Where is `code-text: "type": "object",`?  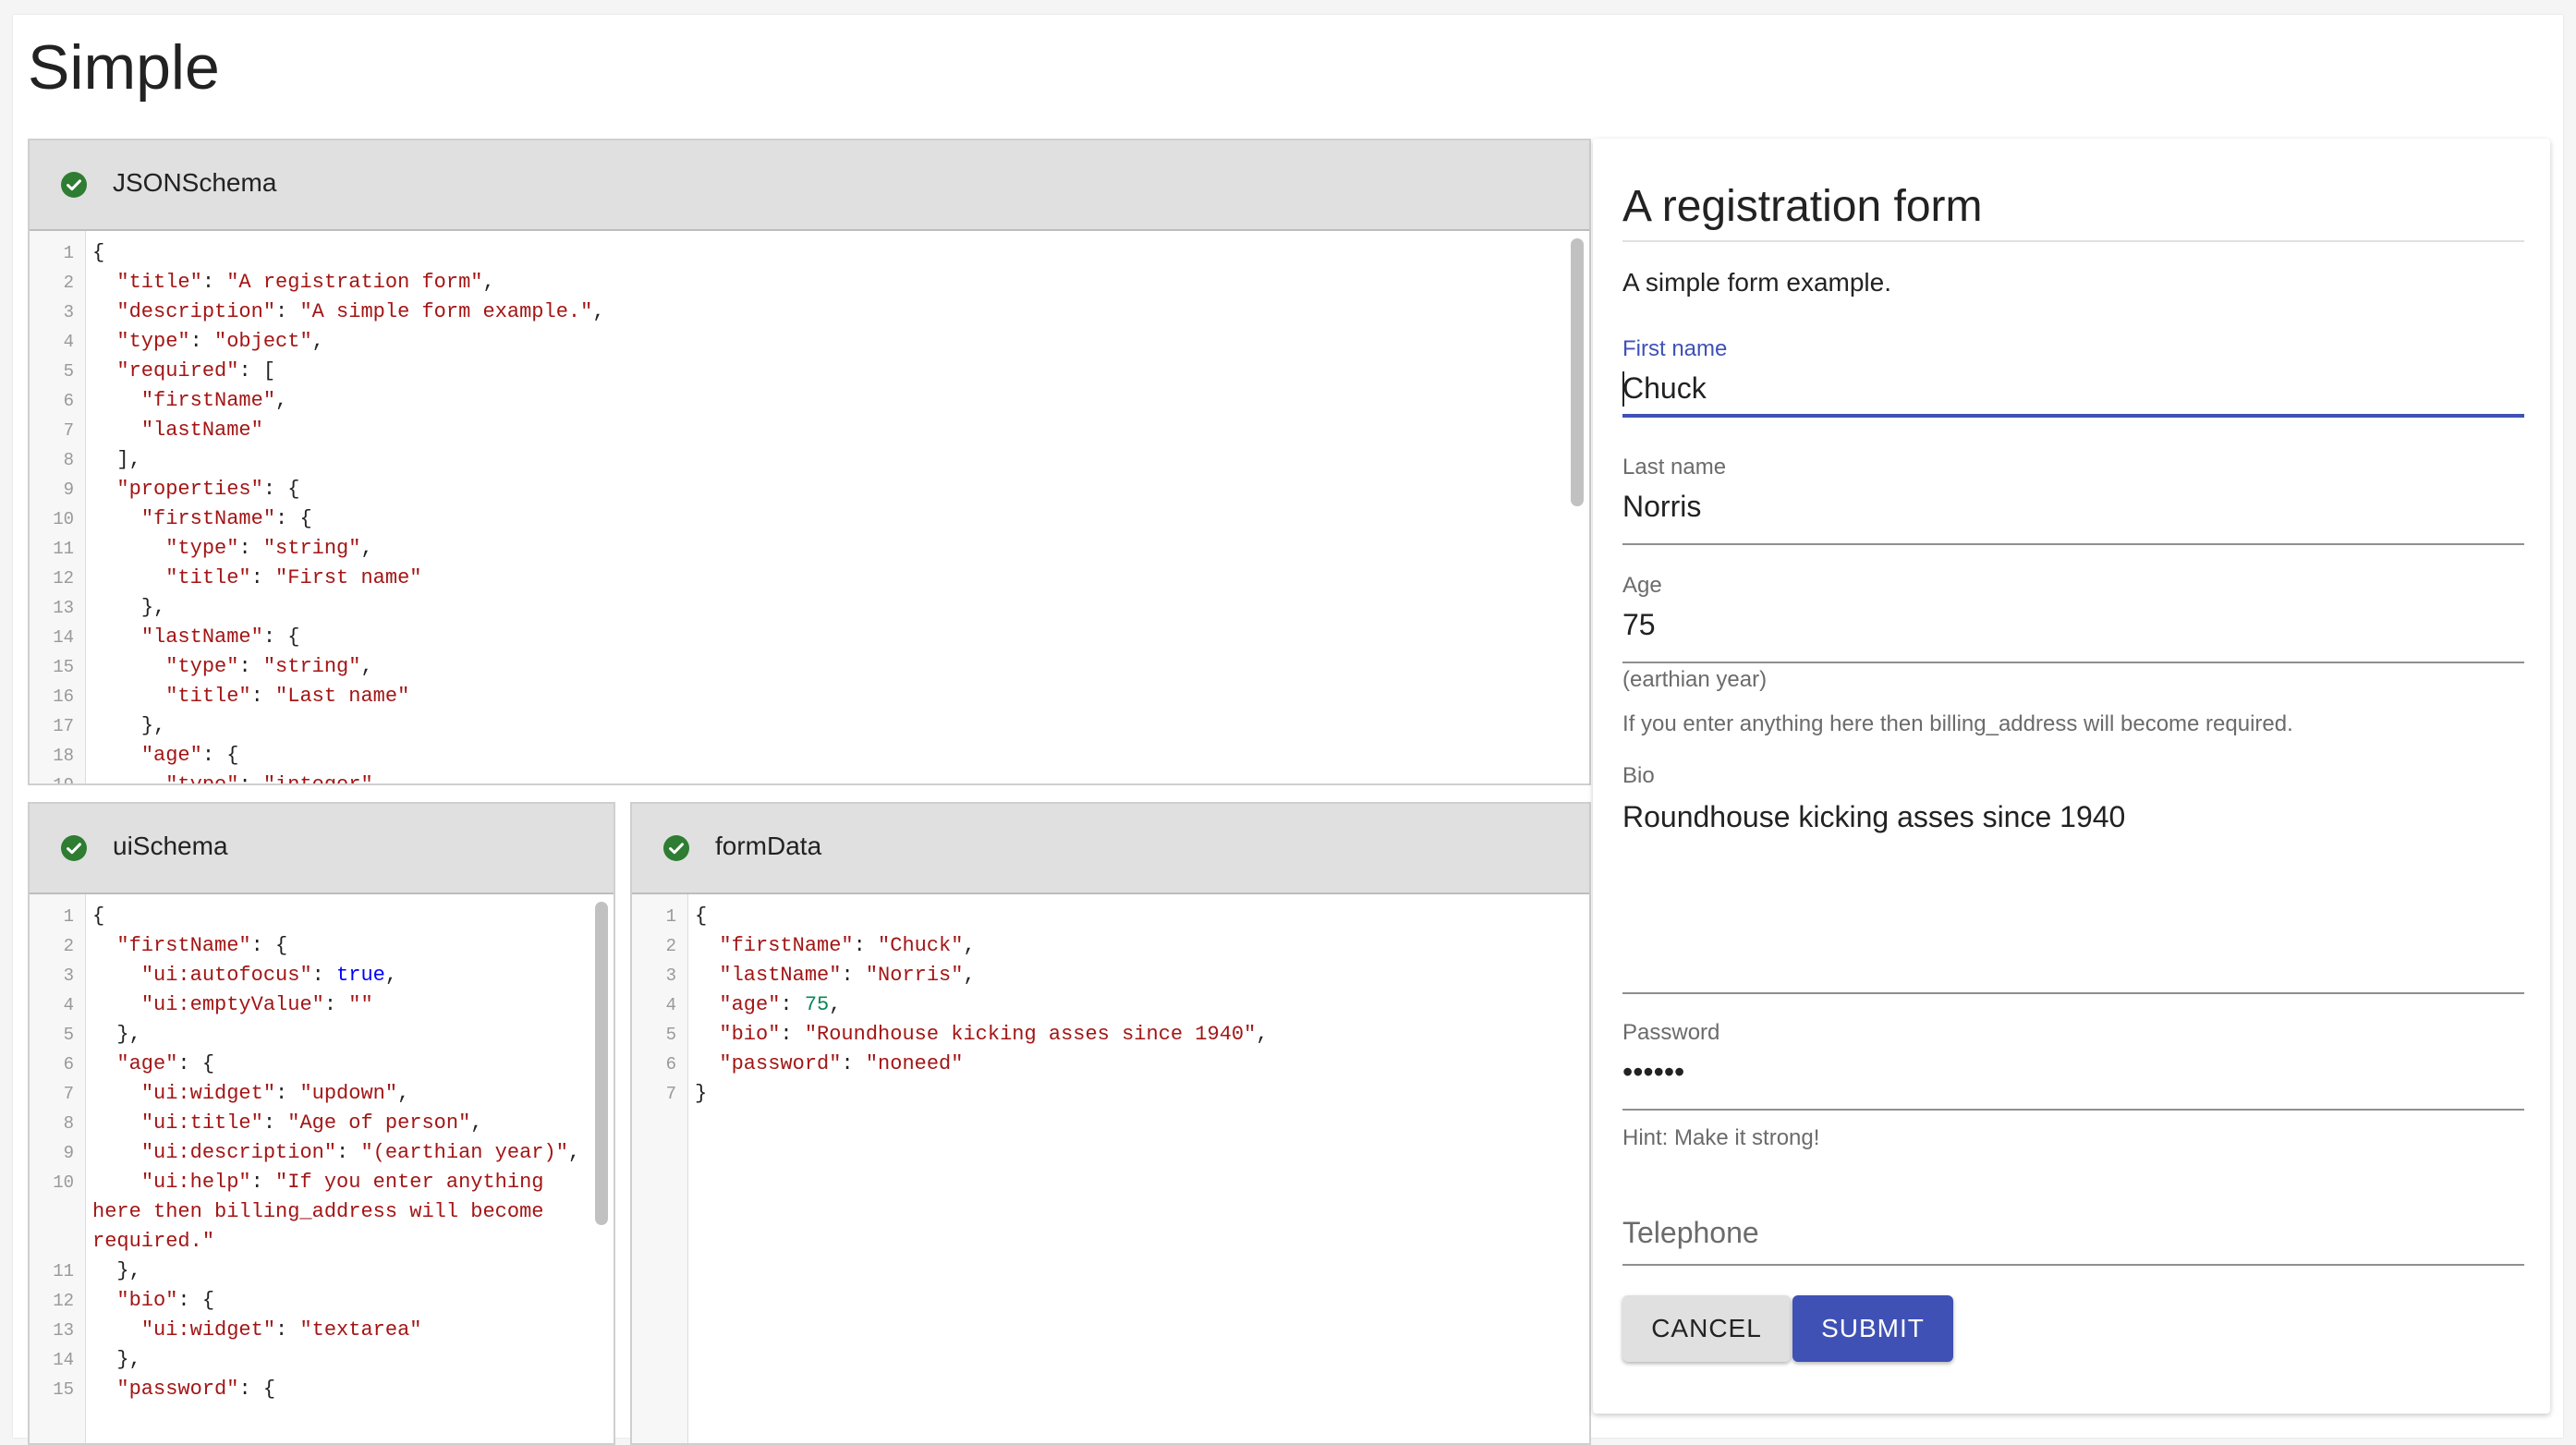 code-text: "type": "object", is located at coordinates (220, 341).